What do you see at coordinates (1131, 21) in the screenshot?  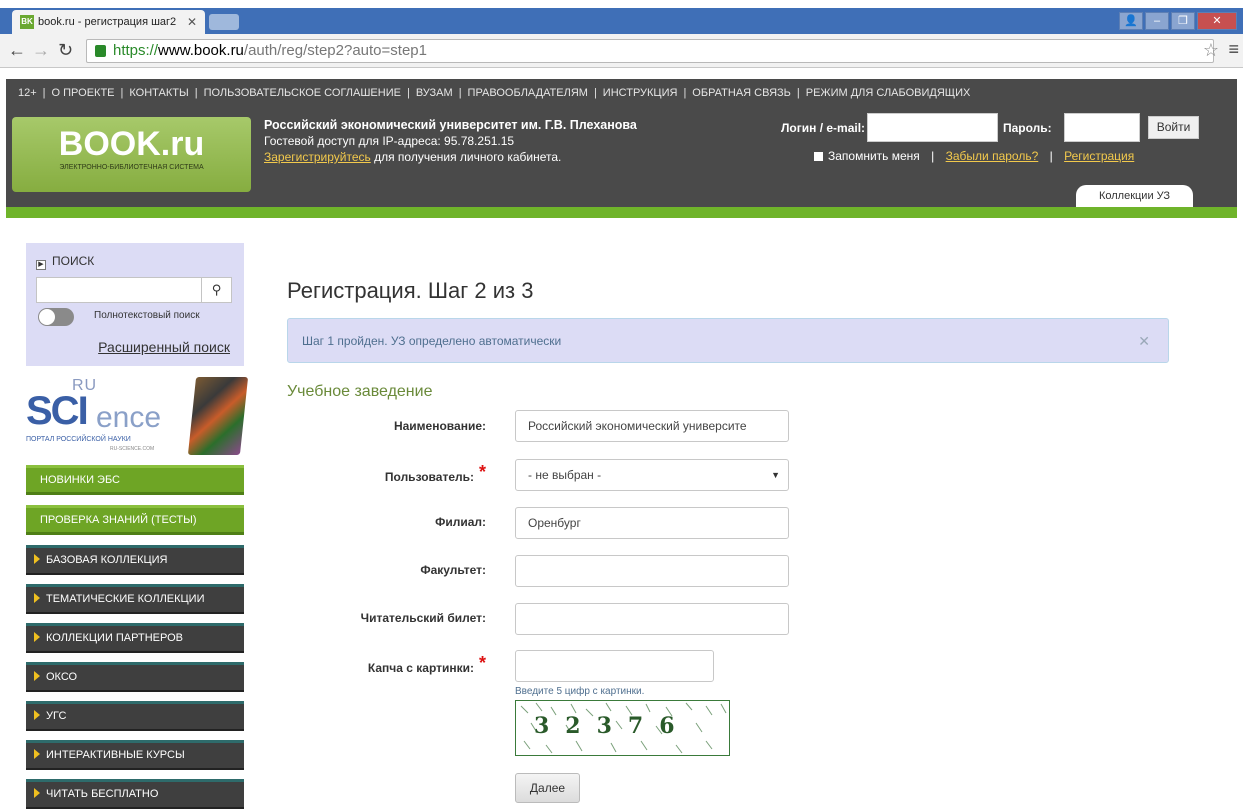 I see `user-icon: 👤` at bounding box center [1131, 21].